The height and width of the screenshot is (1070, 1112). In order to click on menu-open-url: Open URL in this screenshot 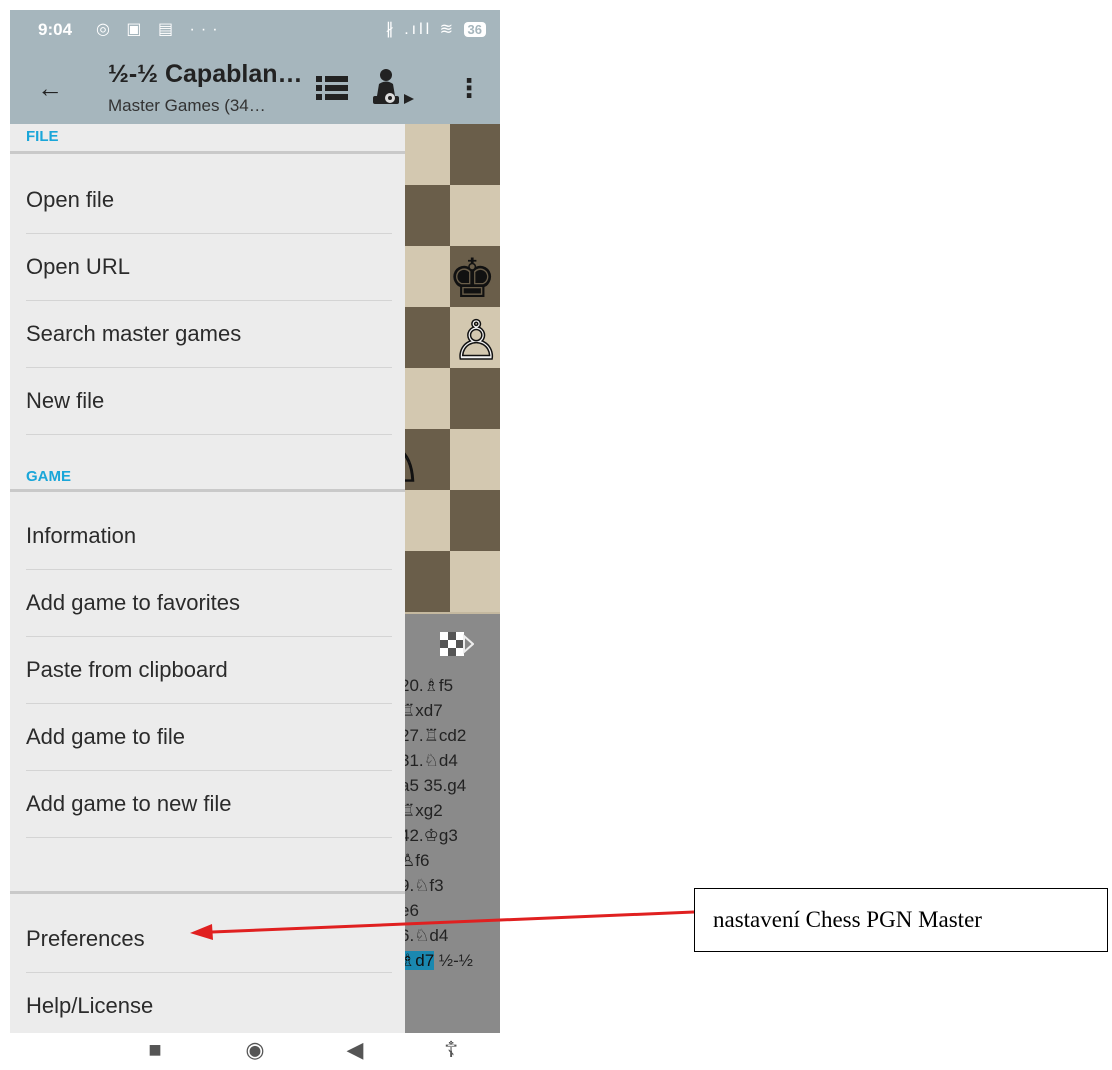, I will do `click(207, 267)`.